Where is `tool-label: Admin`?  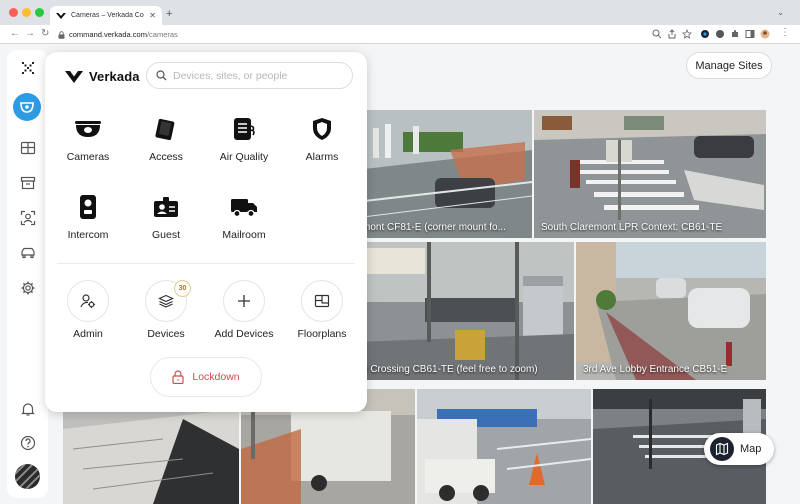
tool-label: Admin is located at coordinates (88, 334).